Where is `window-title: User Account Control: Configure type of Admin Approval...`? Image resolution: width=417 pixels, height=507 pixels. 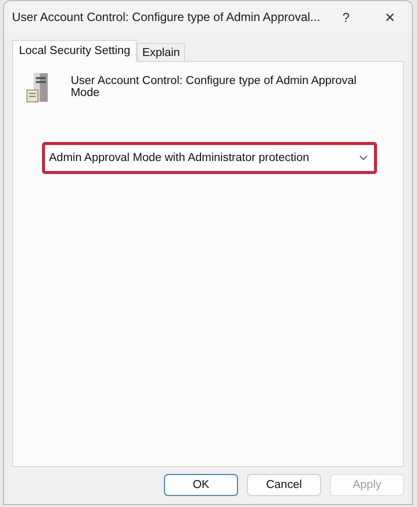
window-title: User Account Control: Configure type of Admin Approval... is located at coordinates (167, 17).